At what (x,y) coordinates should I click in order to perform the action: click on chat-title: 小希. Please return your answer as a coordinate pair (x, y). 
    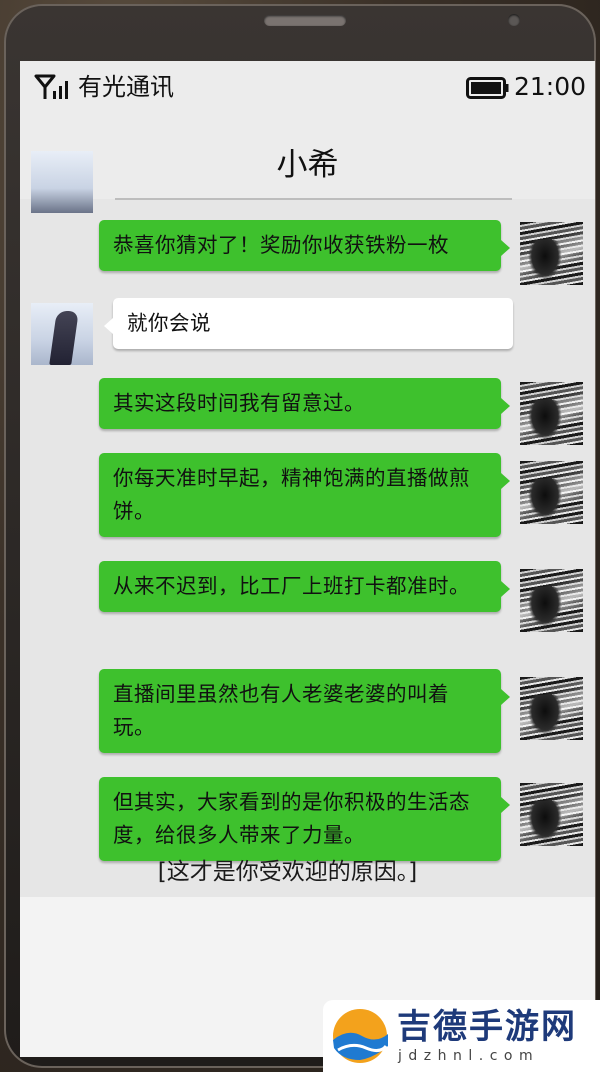
    Looking at the image, I should click on (307, 165).